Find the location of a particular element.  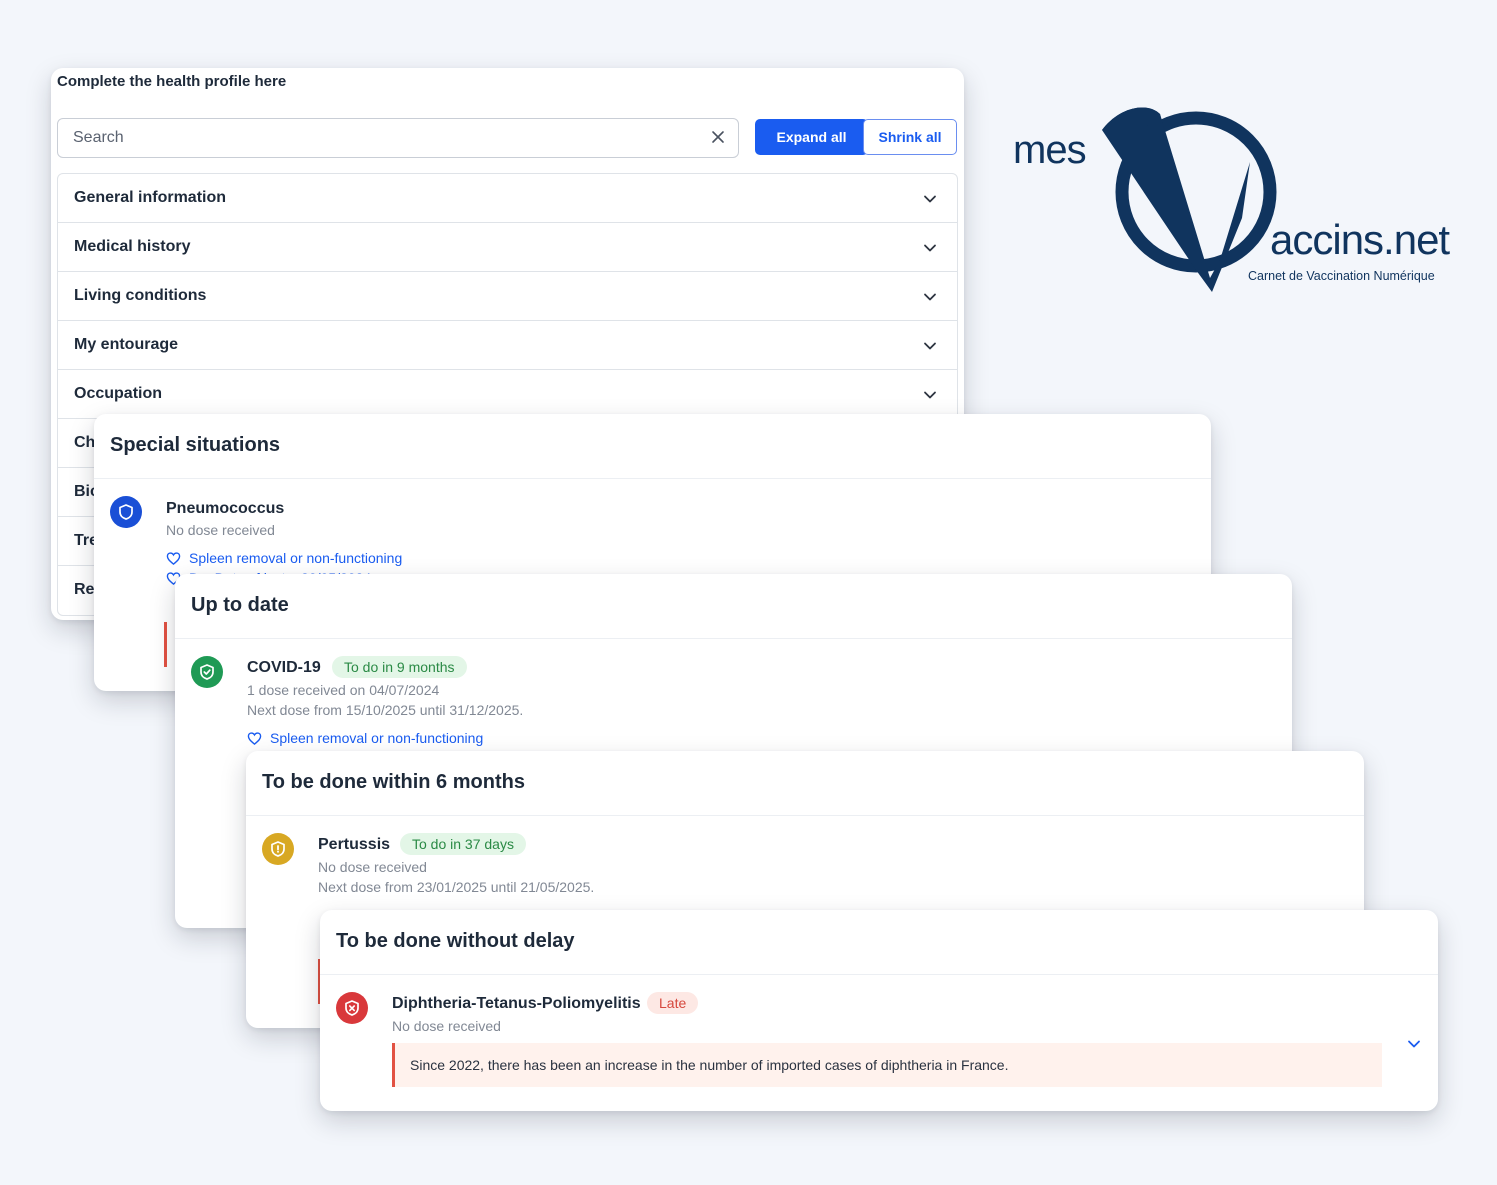

accordion-item-occupation: Occupation is located at coordinates (507, 394).